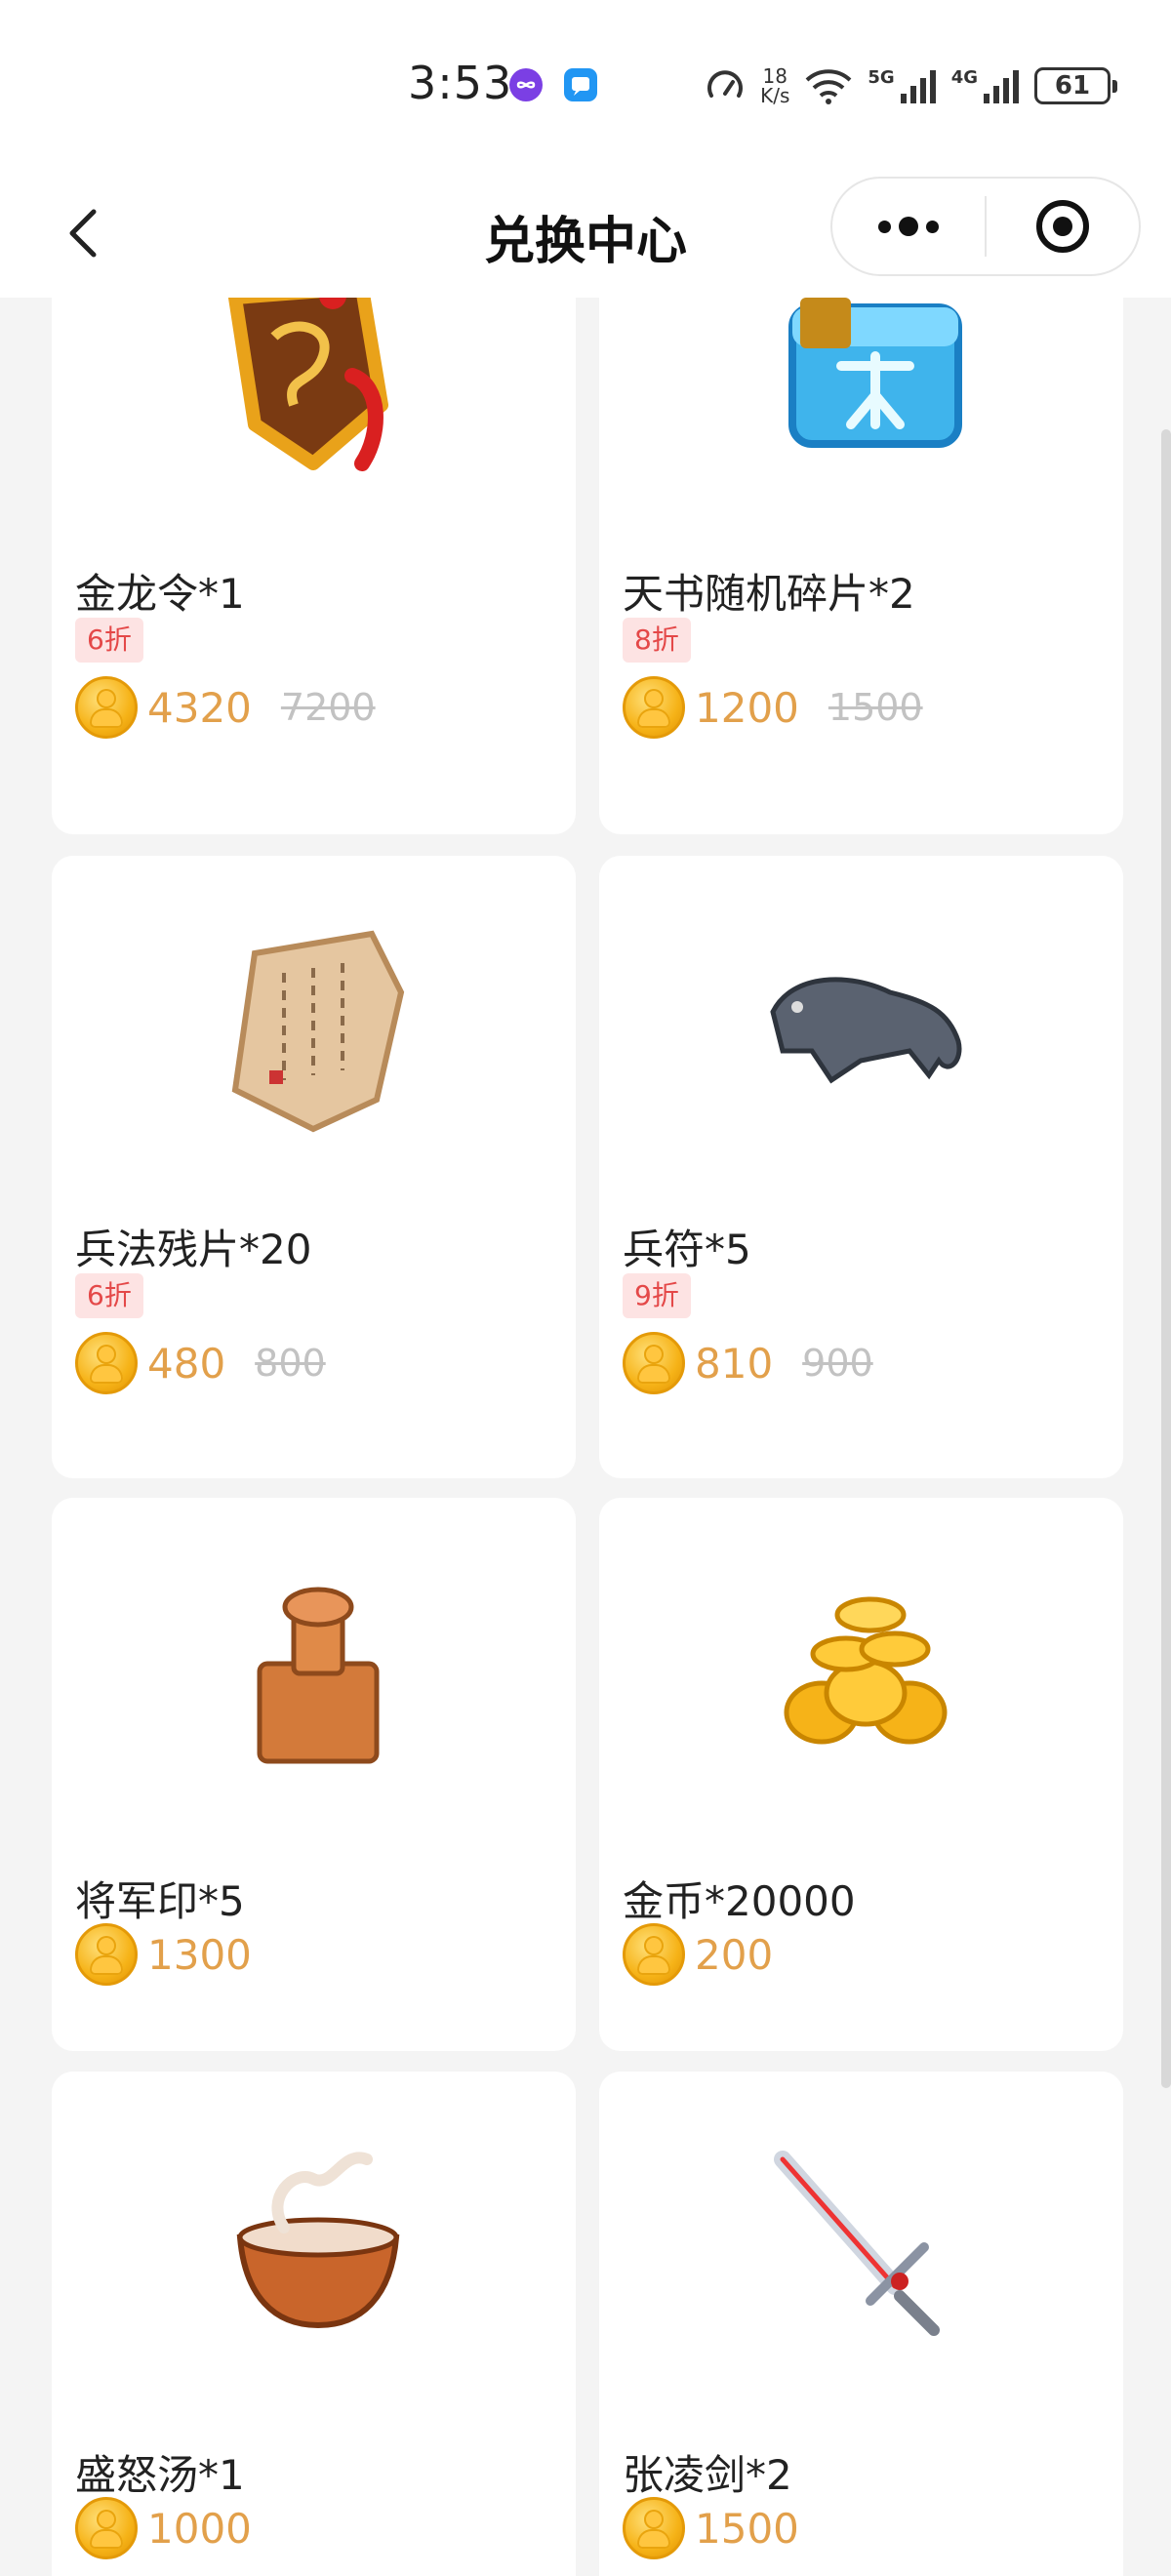 This screenshot has width=1171, height=2576. Describe the element at coordinates (186, 1363) in the screenshot. I see `item-price: 480` at that location.